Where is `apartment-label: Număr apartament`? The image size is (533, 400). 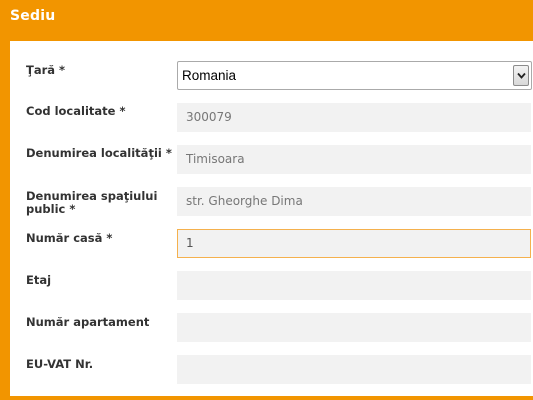 apartment-label: Număr apartament is located at coordinates (88, 322).